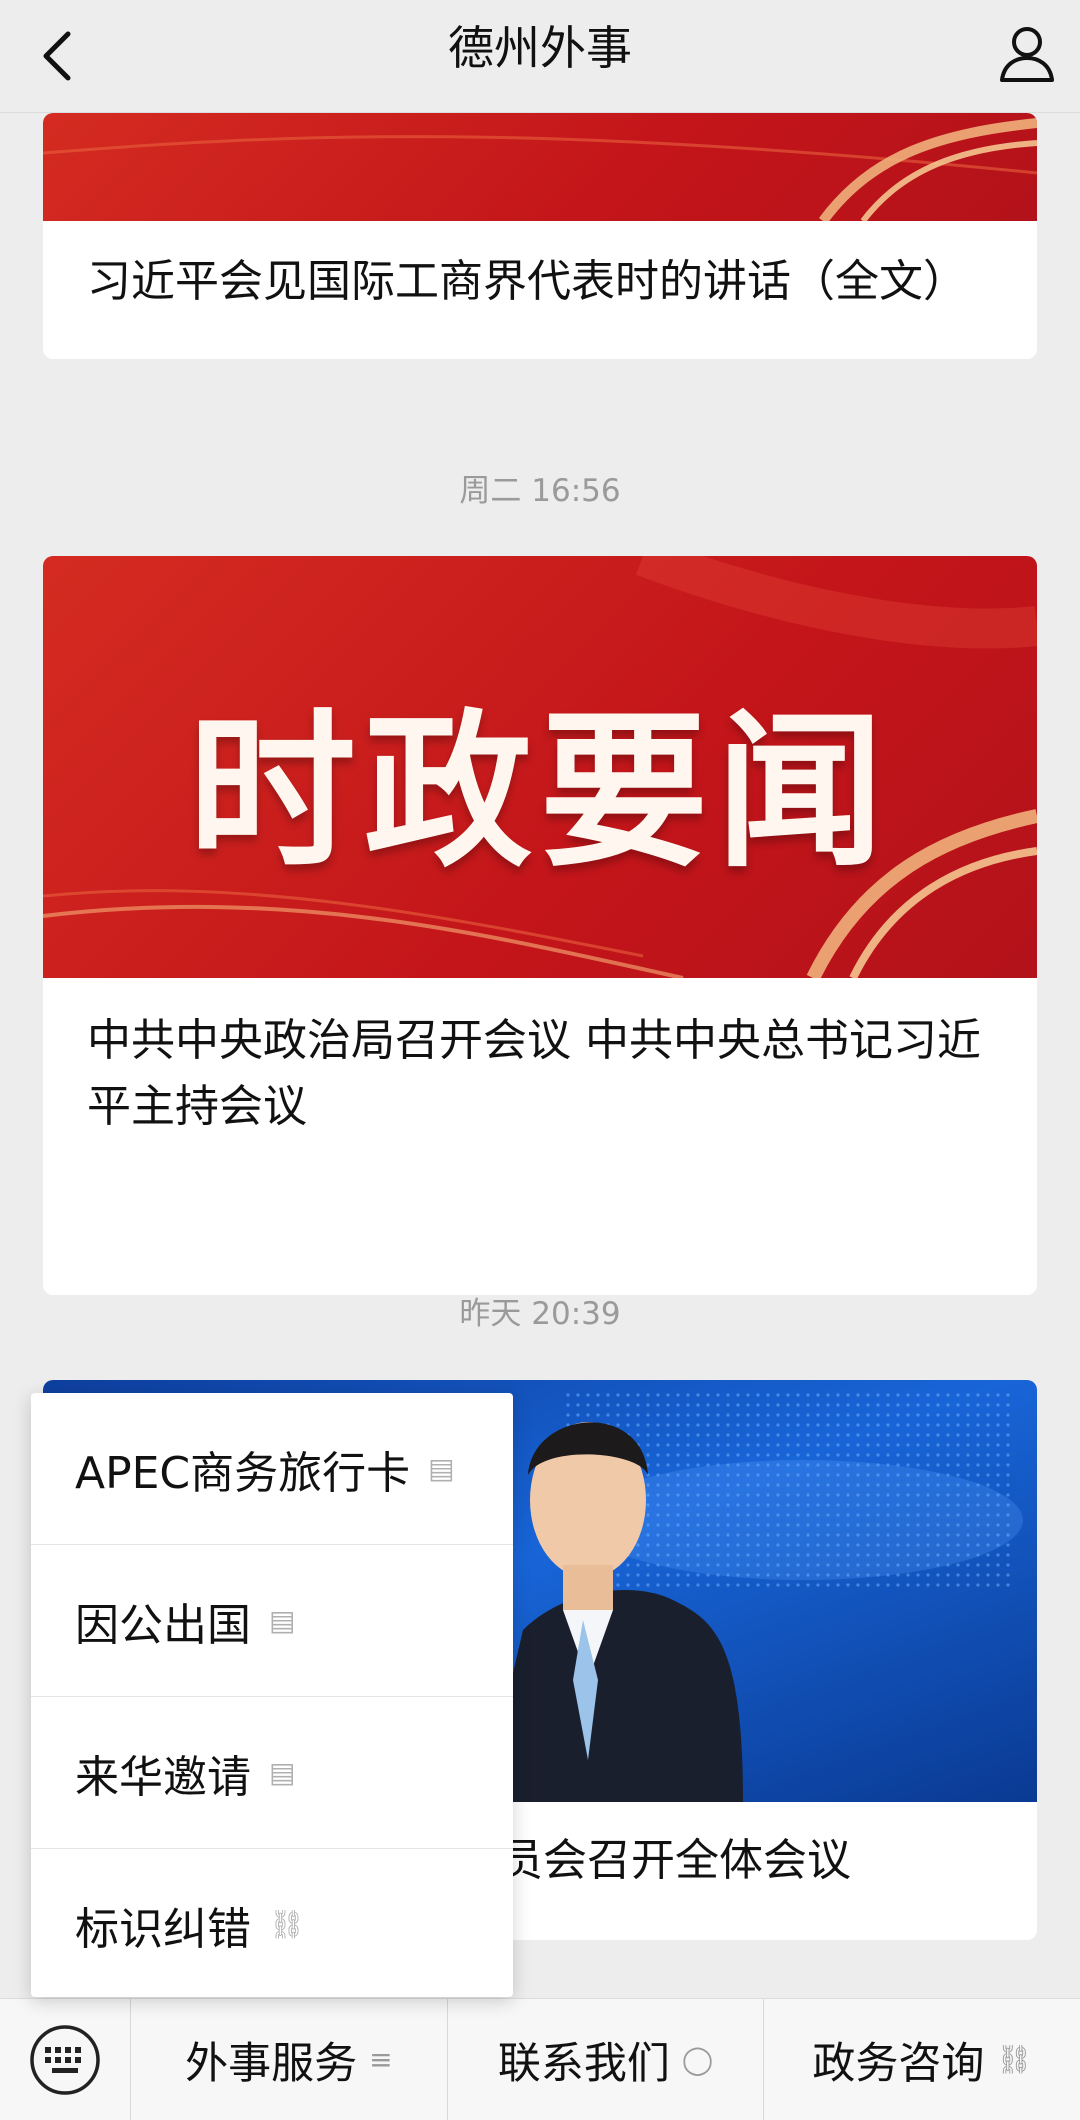  Describe the element at coordinates (163, 1929) in the screenshot. I see `menu-item-label: 标识纠错` at that location.